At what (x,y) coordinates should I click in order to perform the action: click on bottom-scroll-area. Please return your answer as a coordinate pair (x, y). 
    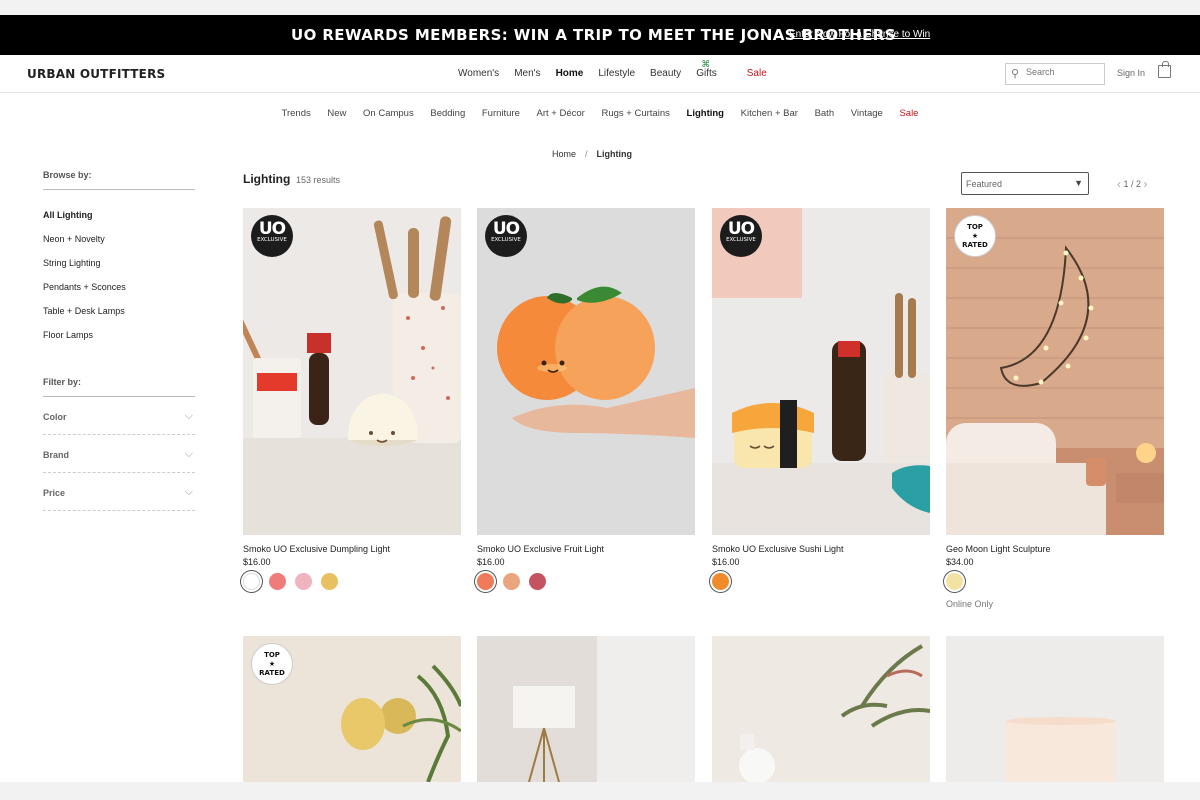
    Looking at the image, I should click on (600, 791).